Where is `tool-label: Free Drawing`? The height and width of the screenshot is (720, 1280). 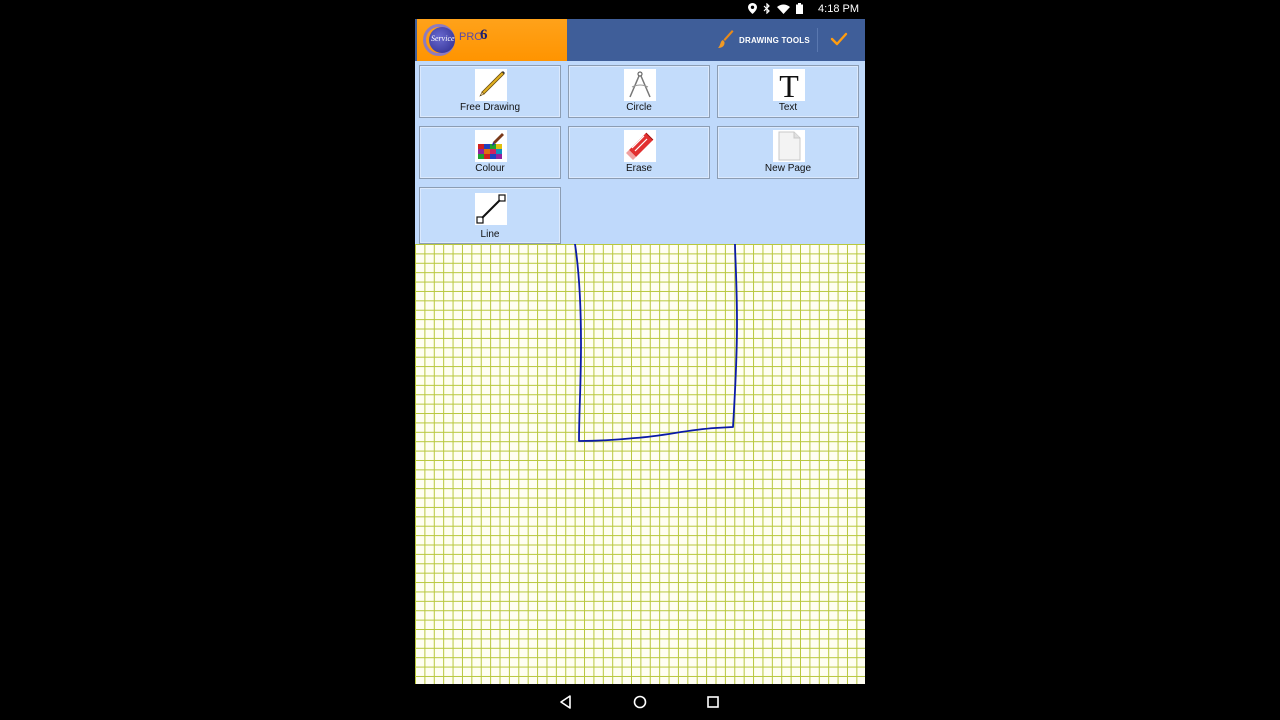
tool-label: Free Drawing is located at coordinates (490, 107).